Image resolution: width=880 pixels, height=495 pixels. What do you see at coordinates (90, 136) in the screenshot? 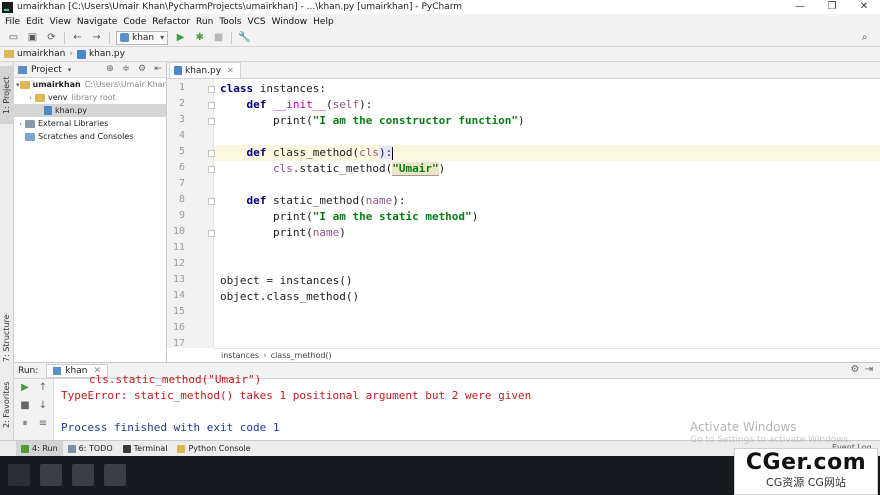
I see `tree-item-scratches: Scratches and Consoles` at bounding box center [90, 136].